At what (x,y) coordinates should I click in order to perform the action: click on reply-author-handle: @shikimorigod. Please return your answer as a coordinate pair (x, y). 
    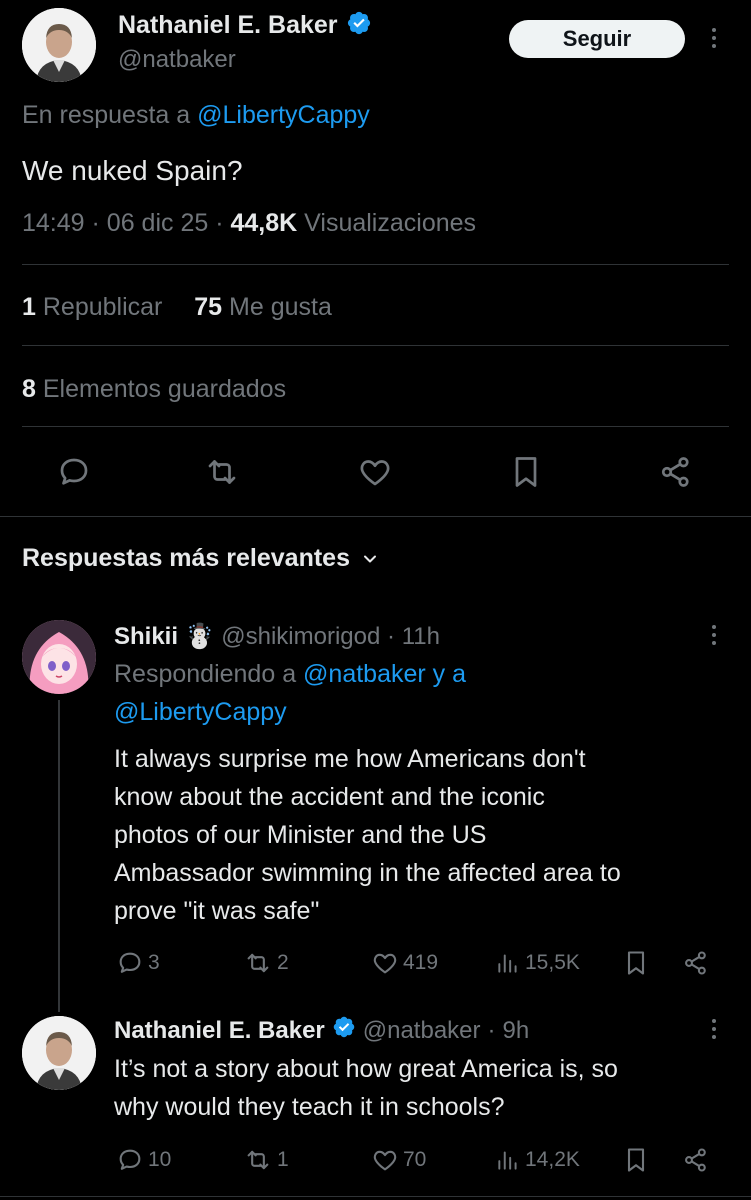
    Looking at the image, I should click on (300, 636).